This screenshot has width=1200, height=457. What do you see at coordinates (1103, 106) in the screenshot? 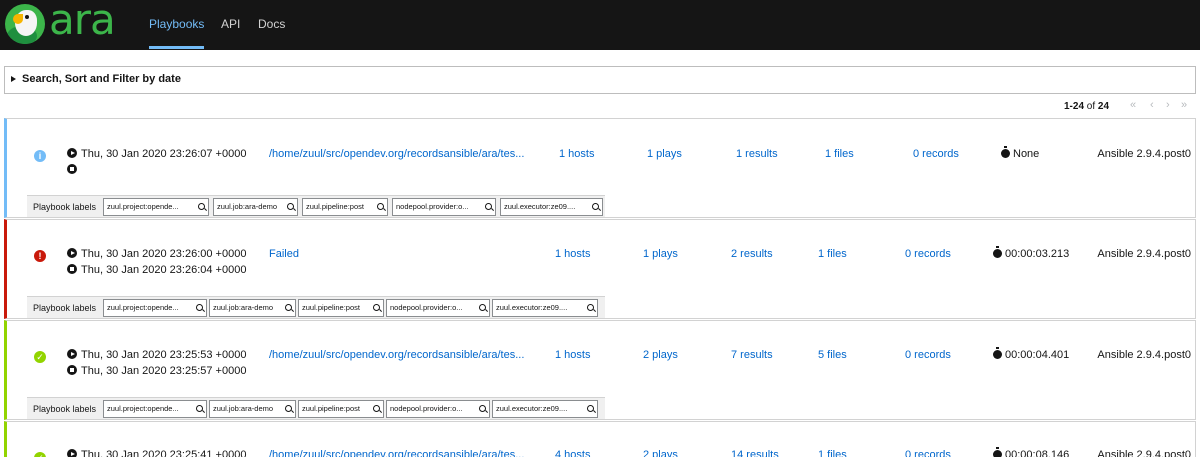
I see `pagination-total: 24` at bounding box center [1103, 106].